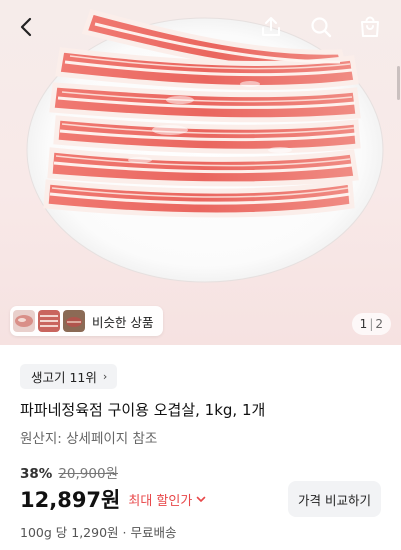  I want to click on rank-label: 생고기 11위, so click(64, 377).